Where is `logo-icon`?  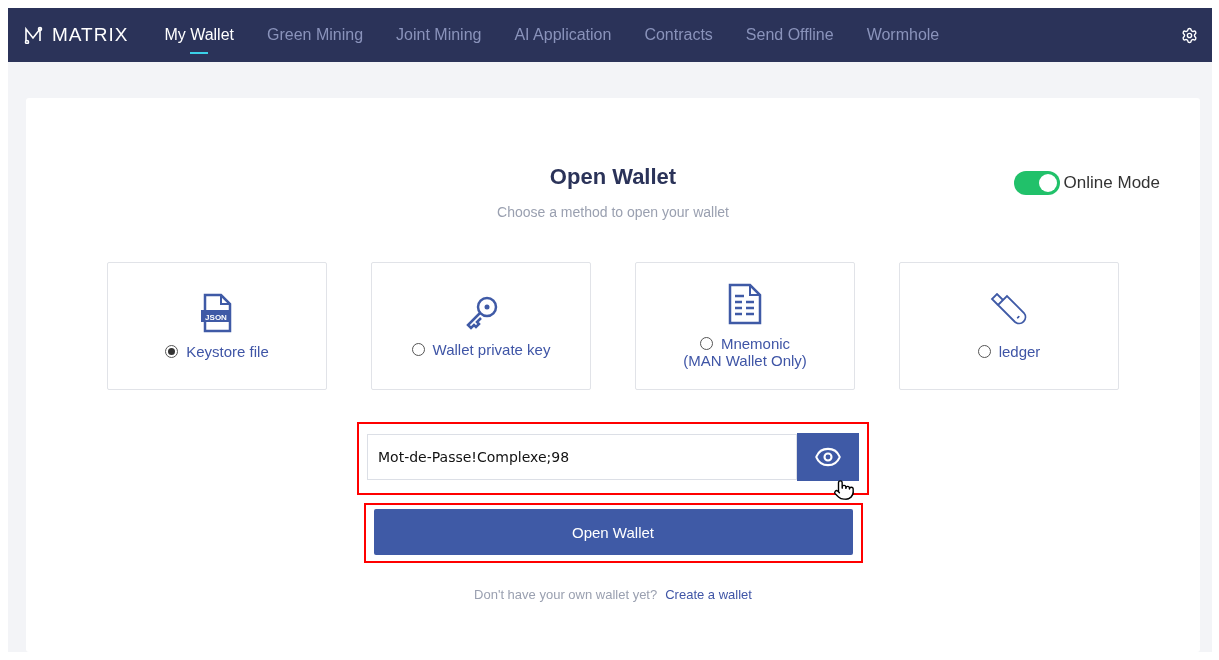 logo-icon is located at coordinates (34, 35).